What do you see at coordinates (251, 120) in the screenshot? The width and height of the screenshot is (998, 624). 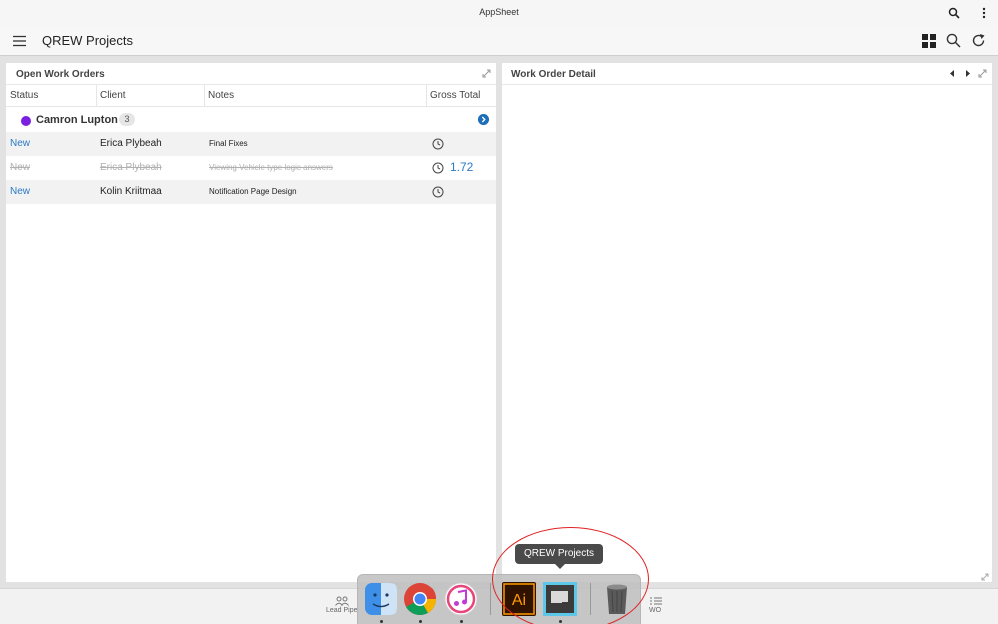 I see `group-header: Camron Lupton 3` at bounding box center [251, 120].